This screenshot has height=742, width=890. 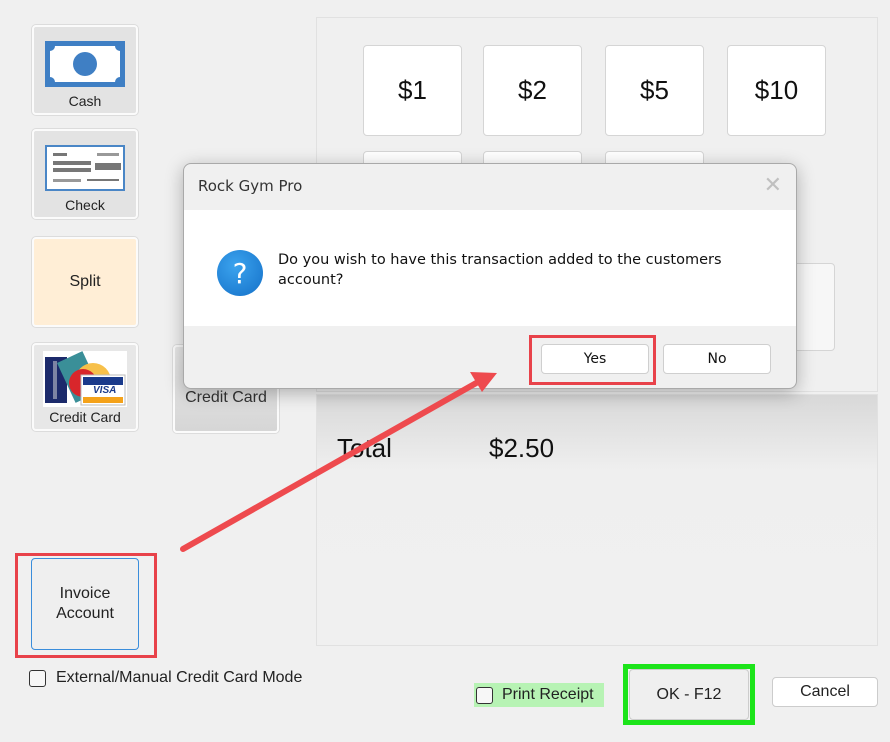 What do you see at coordinates (85, 64) in the screenshot?
I see `cash-bill-icon` at bounding box center [85, 64].